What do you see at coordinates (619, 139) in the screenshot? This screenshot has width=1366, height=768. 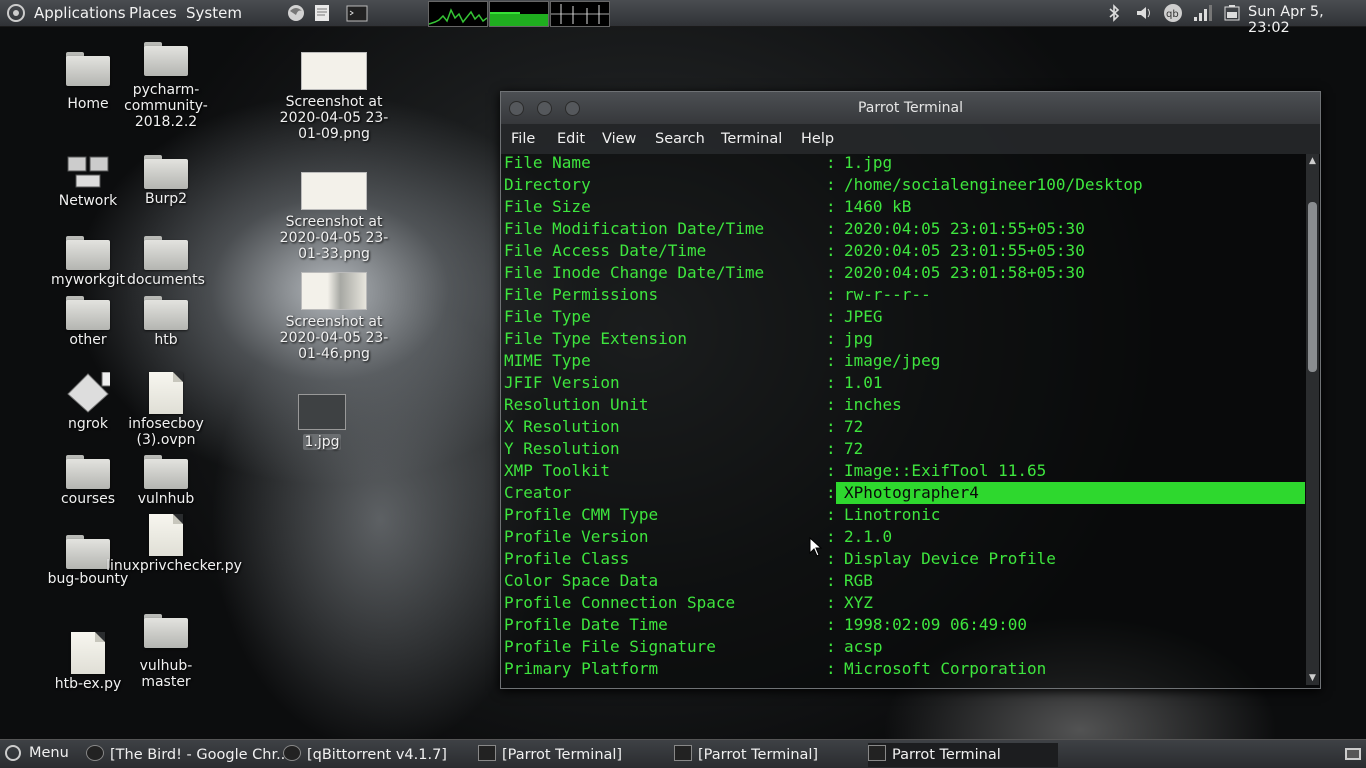 I see `menu-view: View` at bounding box center [619, 139].